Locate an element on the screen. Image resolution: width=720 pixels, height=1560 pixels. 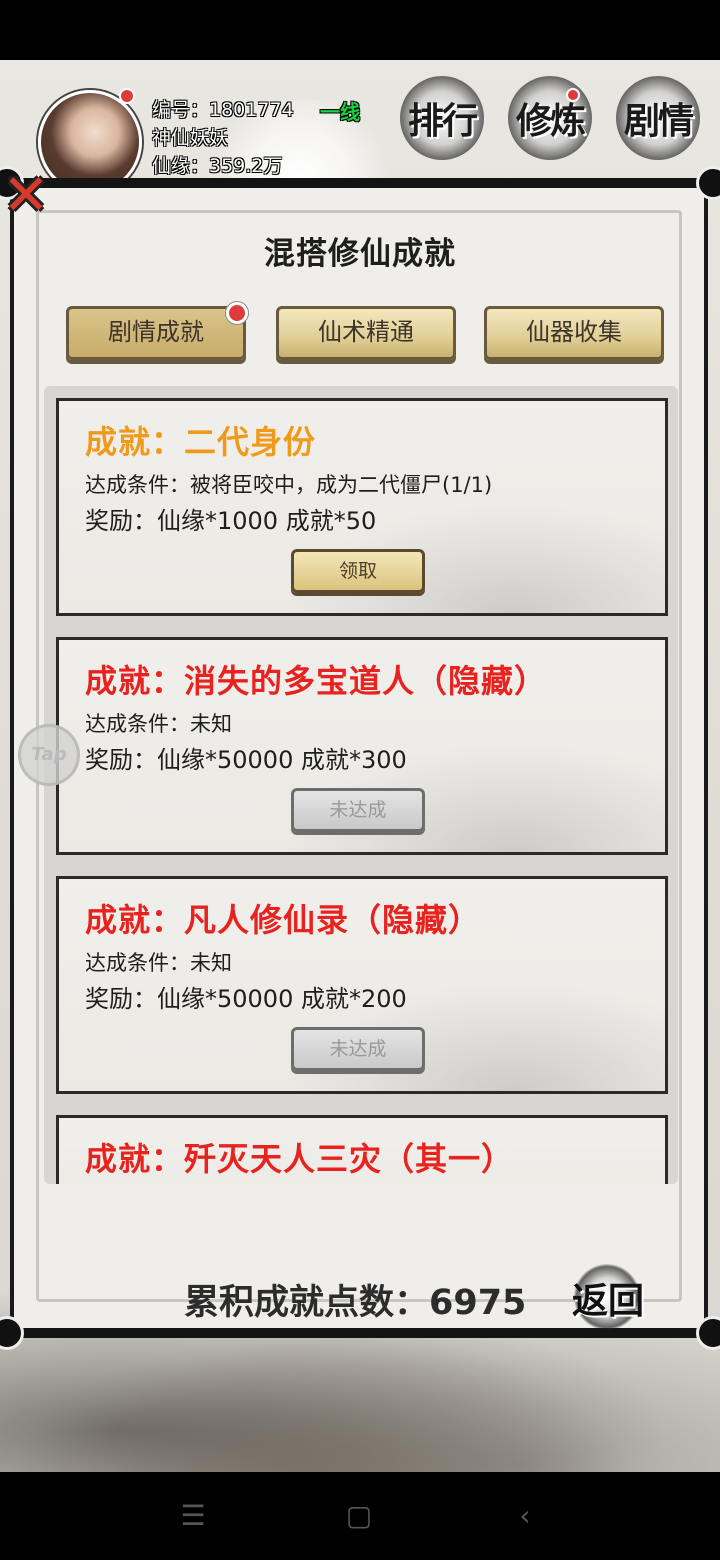
cultivate-notification-badge is located at coordinates (573, 95).